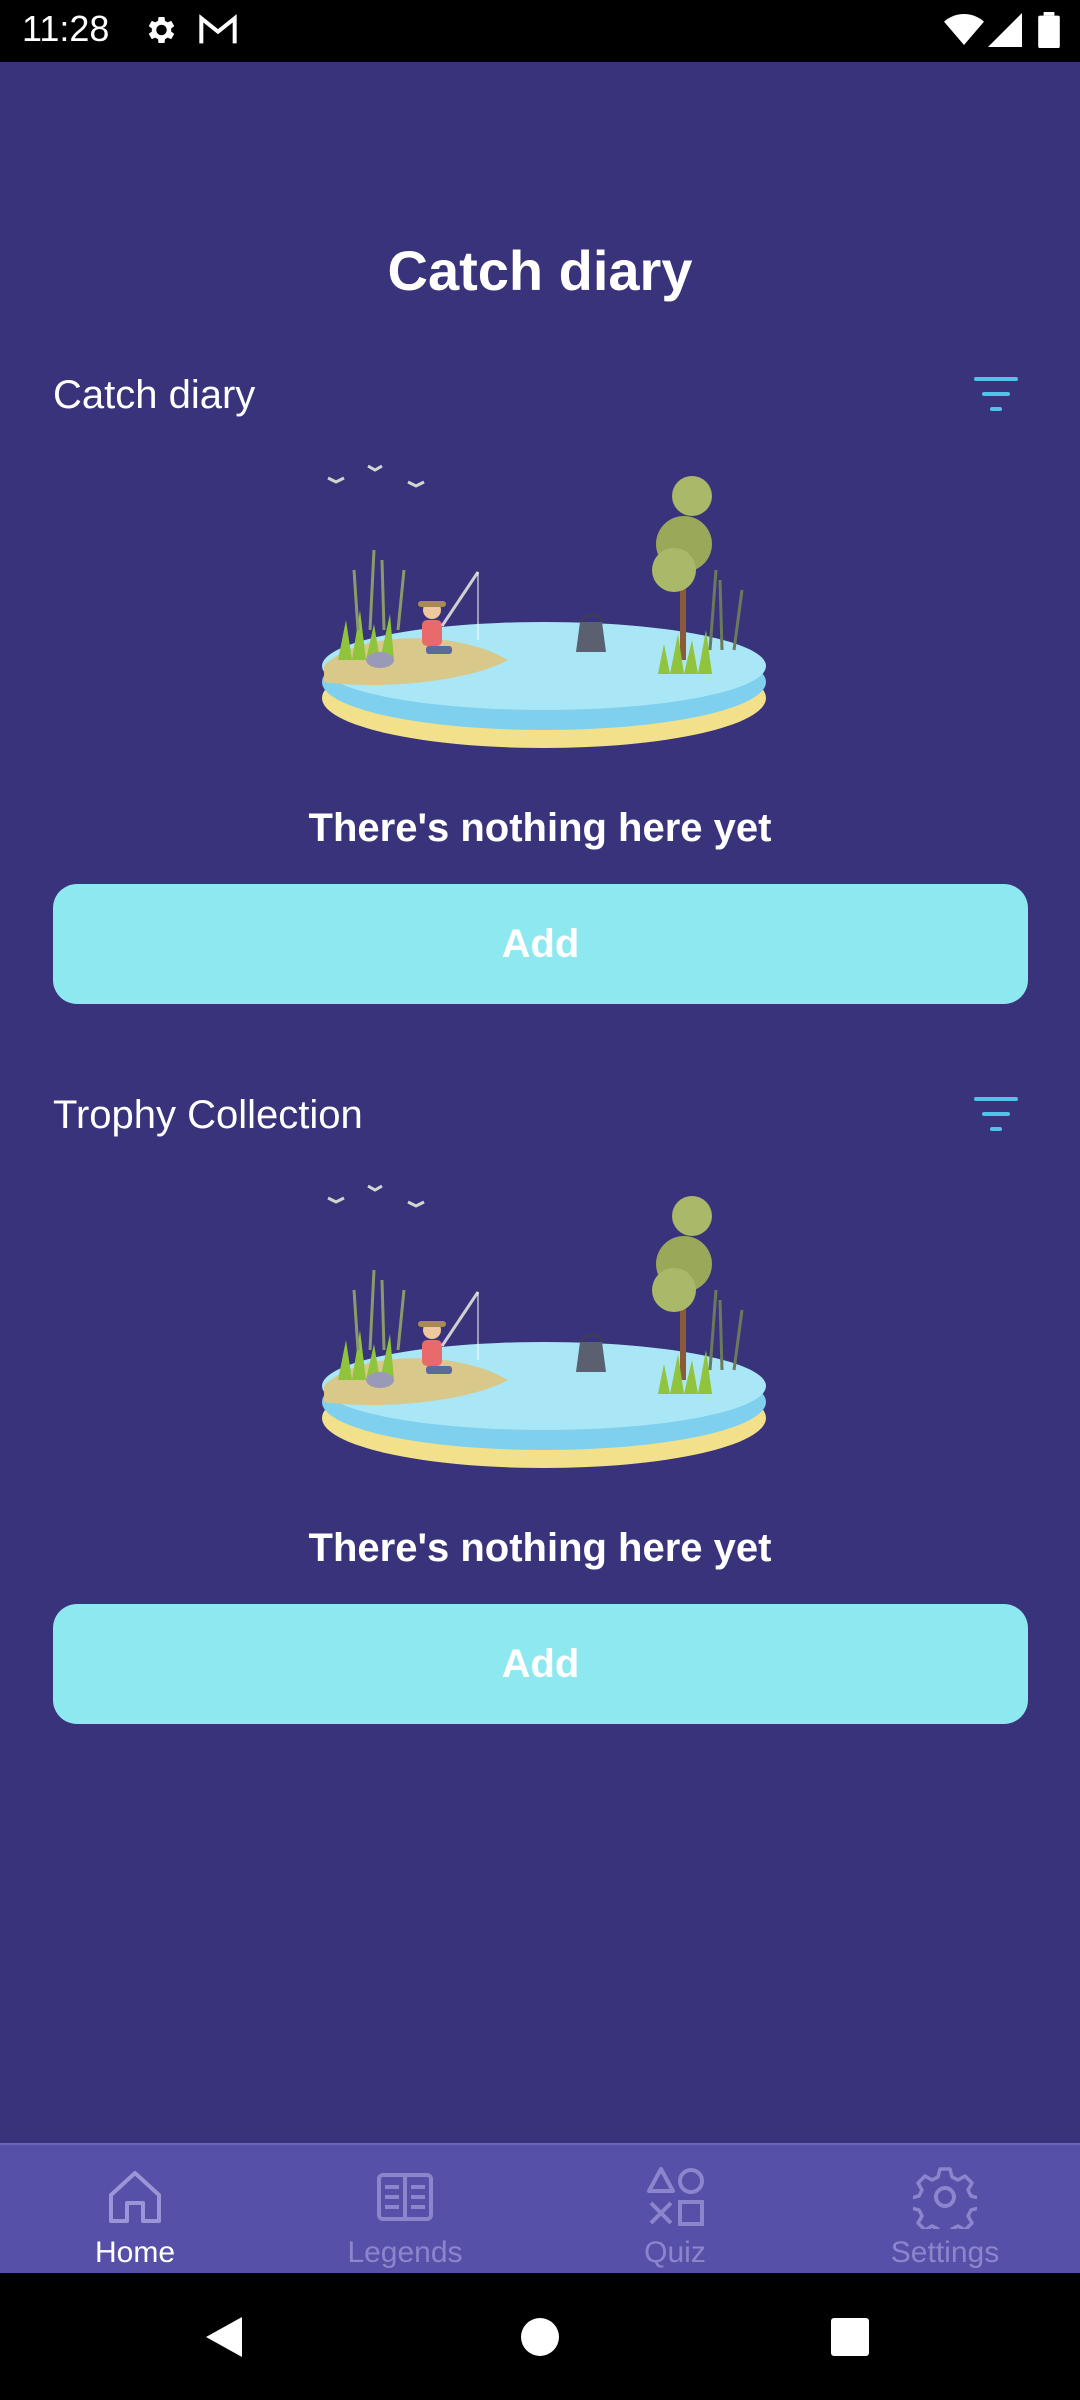  Describe the element at coordinates (540, 31) in the screenshot. I see `status-bar: 11:28` at that location.